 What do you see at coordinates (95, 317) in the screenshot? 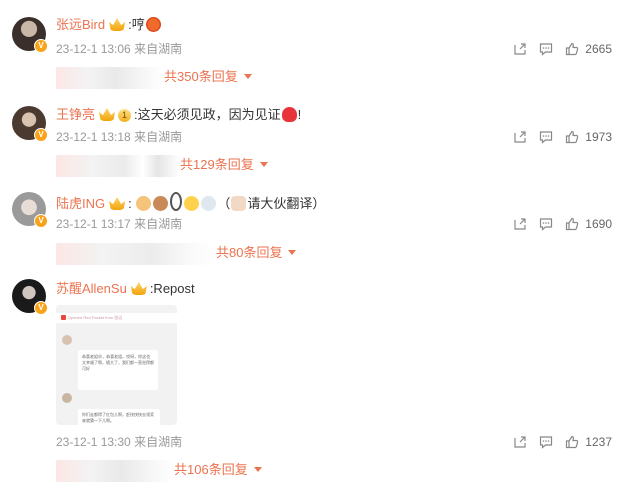
I see `image-header-text: Opened Red Packet from 张远` at bounding box center [95, 317].